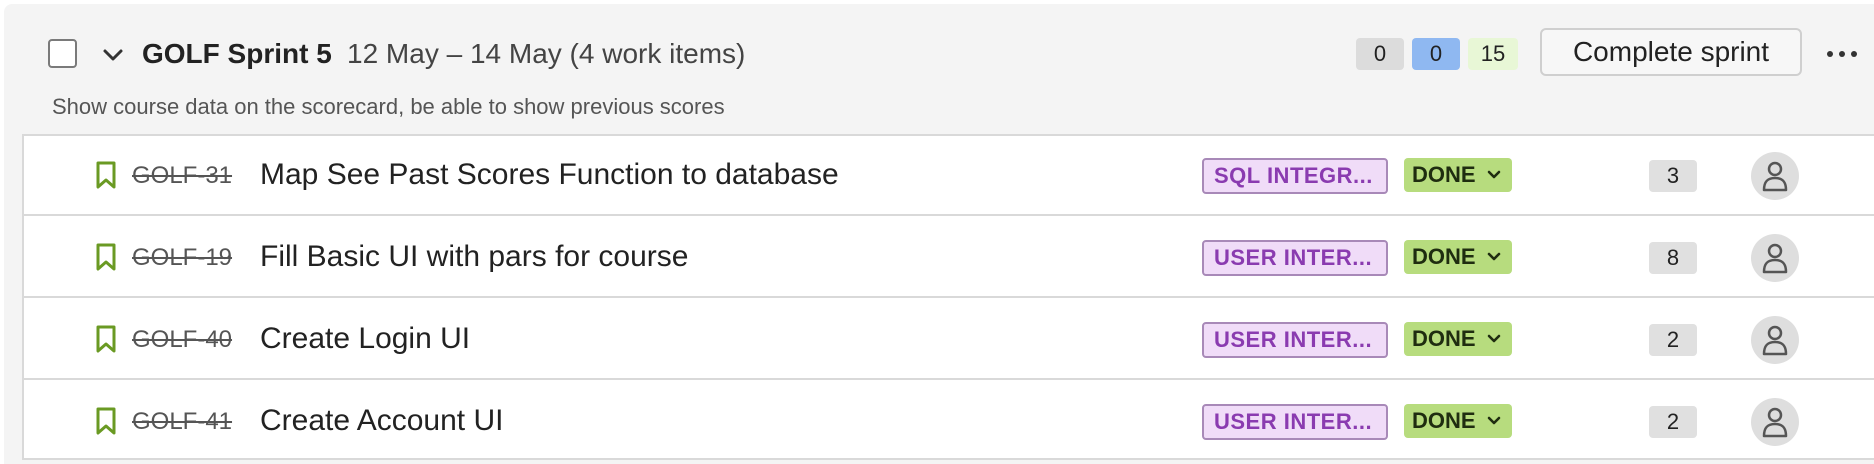 This screenshot has width=1874, height=464. What do you see at coordinates (546, 53) in the screenshot?
I see `sprint-dates: 12 May – 14 May (4 work items)` at bounding box center [546, 53].